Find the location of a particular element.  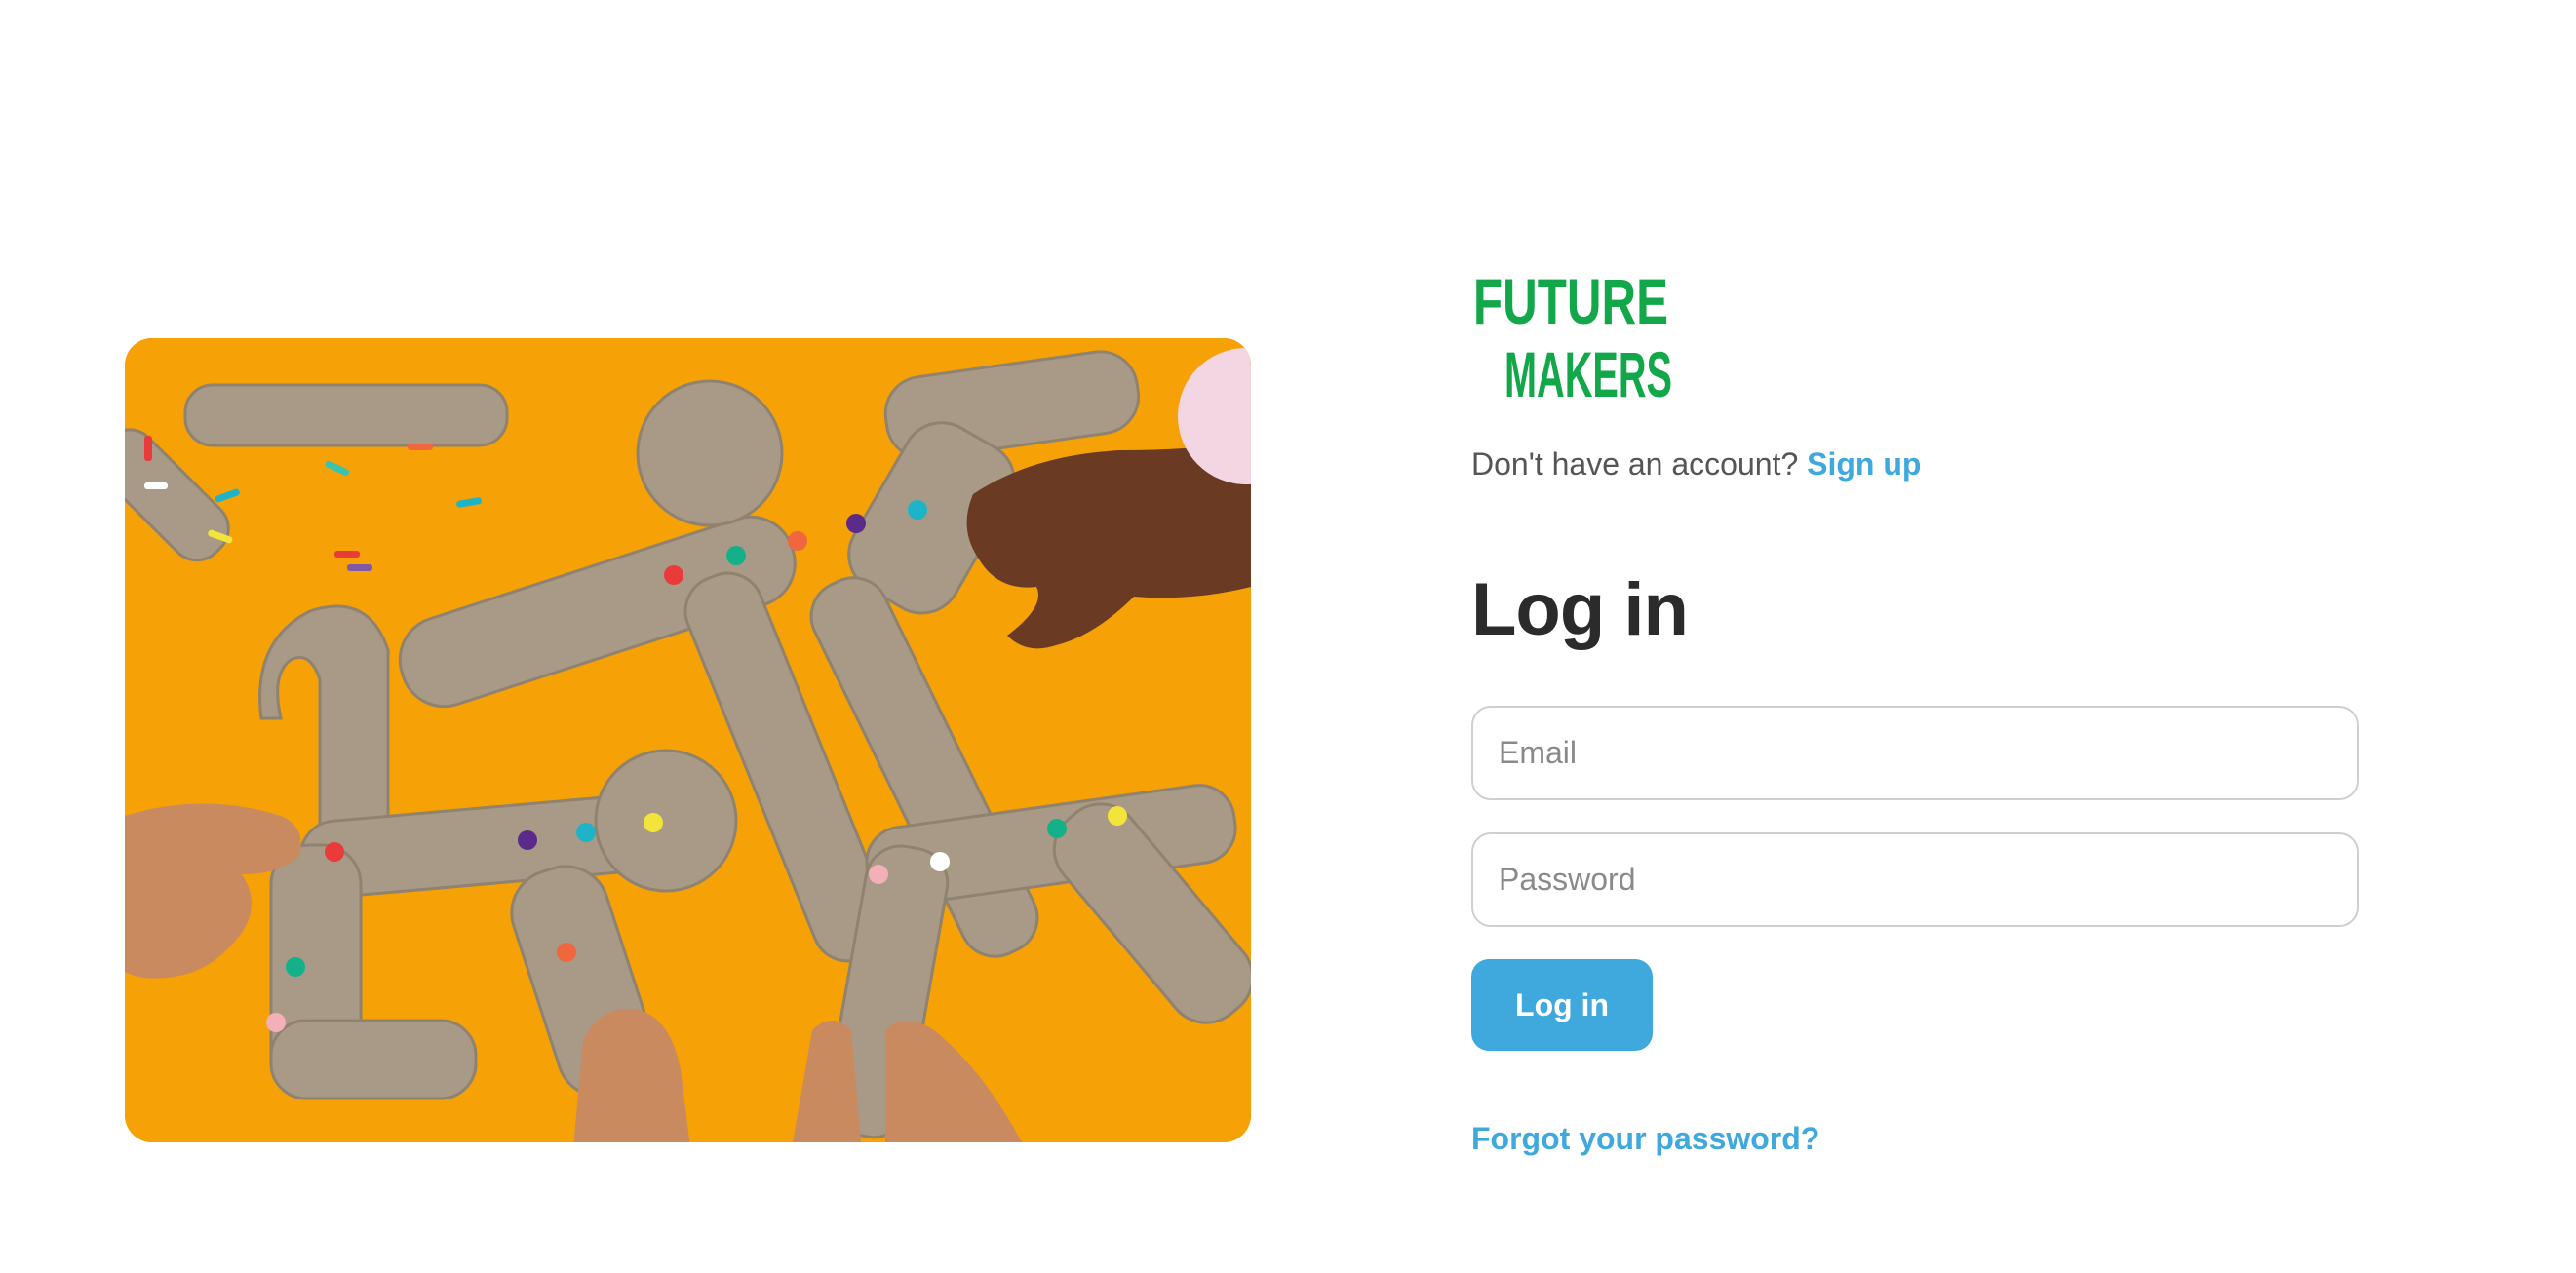

email-input is located at coordinates (1915, 753).